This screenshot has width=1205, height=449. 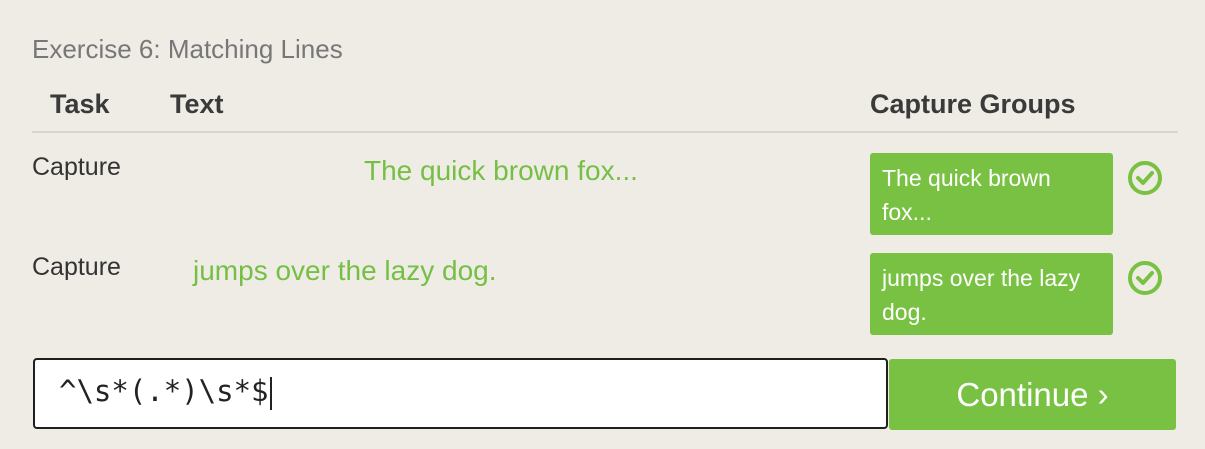 I want to click on capture-group-result: jumps over the lazy dog., so click(x=991, y=294).